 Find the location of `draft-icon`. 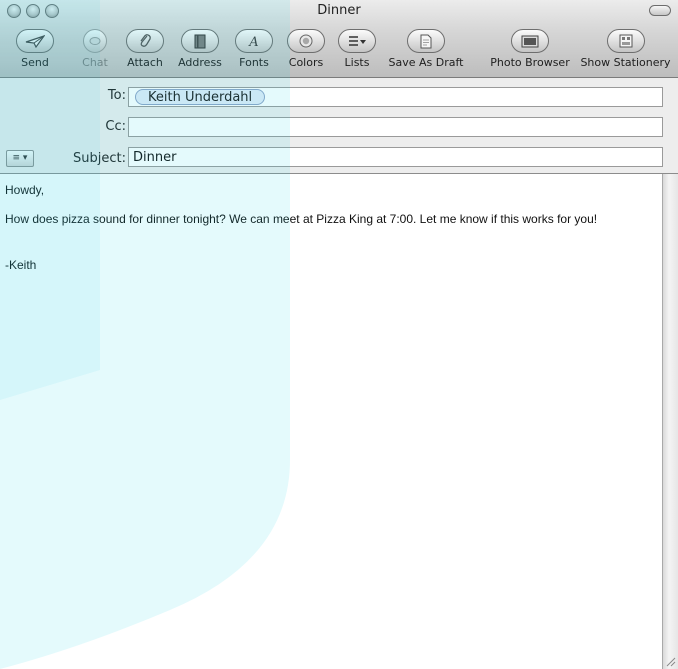

draft-icon is located at coordinates (426, 41).